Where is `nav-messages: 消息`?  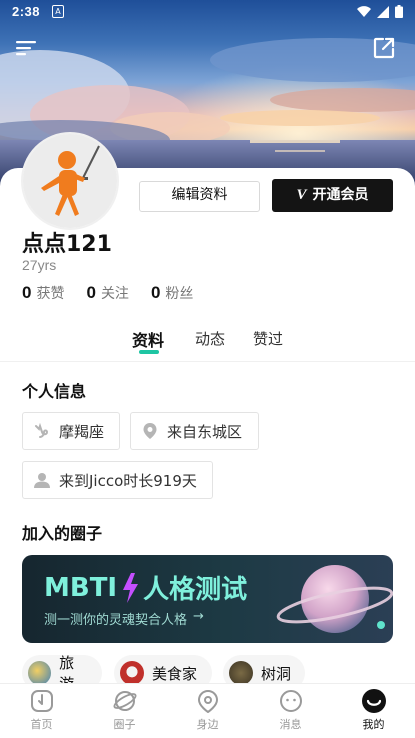 nav-messages: 消息 is located at coordinates (290, 711).